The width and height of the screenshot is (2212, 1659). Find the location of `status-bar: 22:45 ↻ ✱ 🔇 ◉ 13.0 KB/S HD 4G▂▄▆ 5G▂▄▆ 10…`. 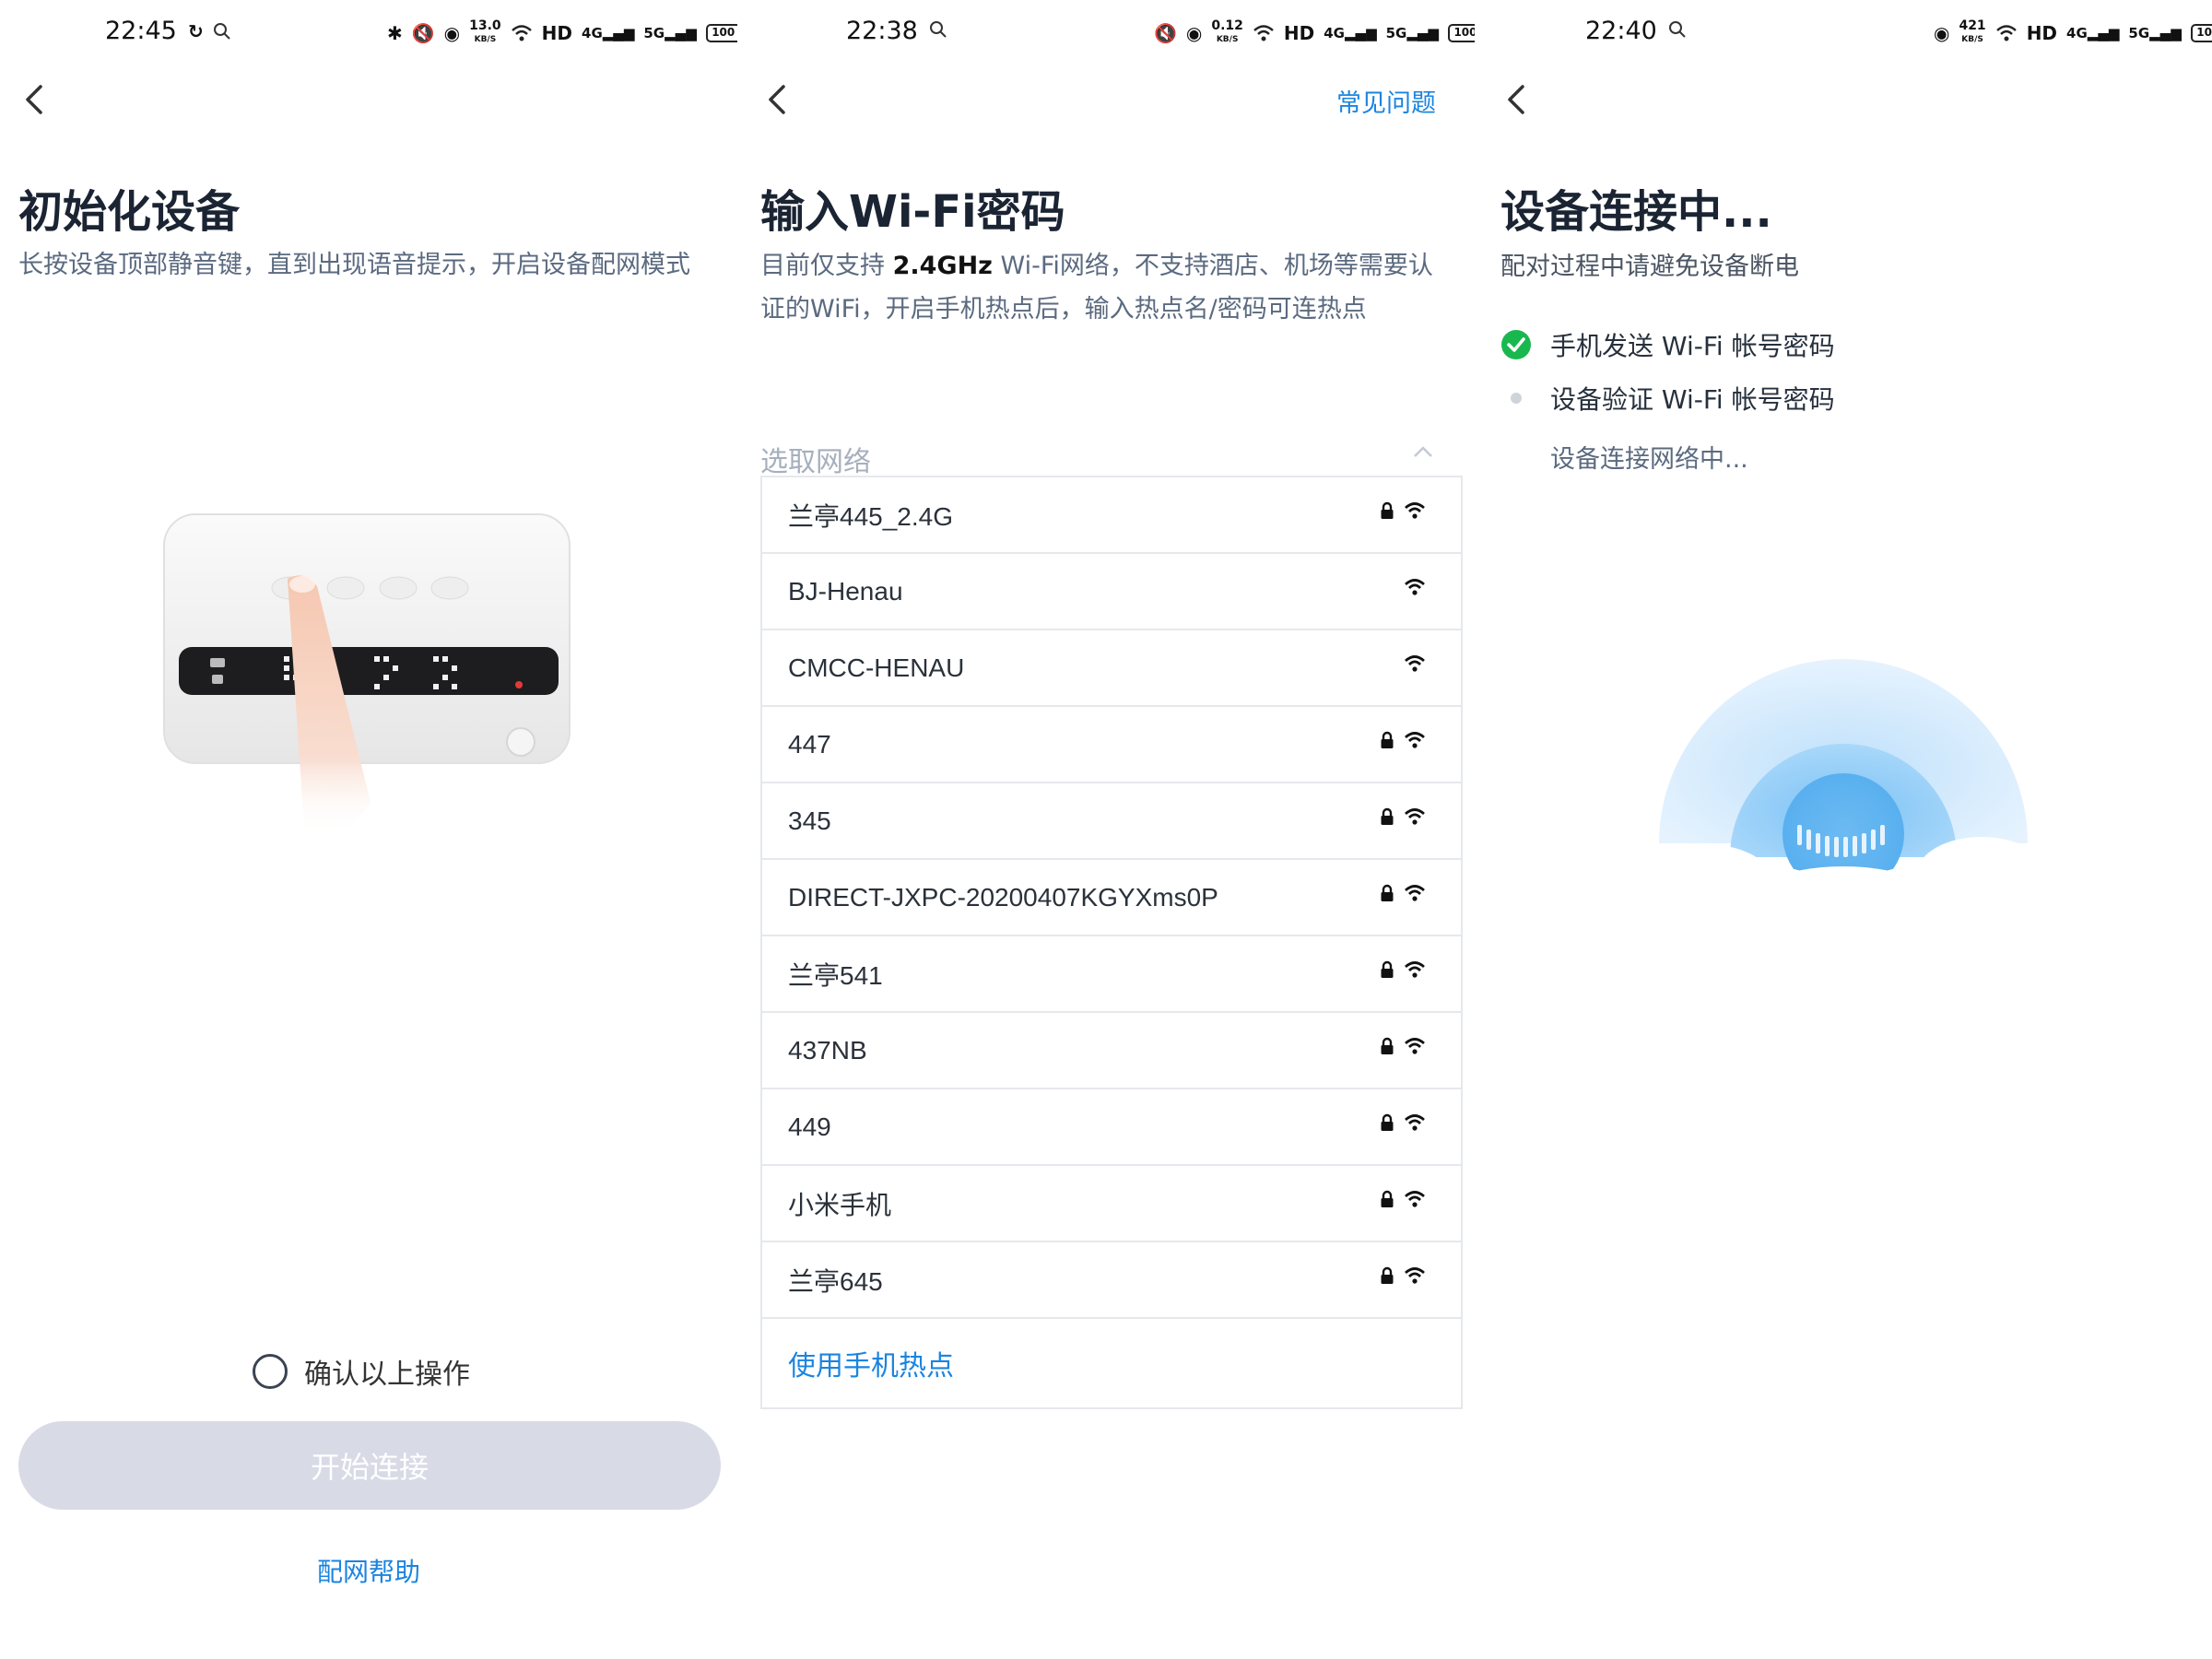

status-bar: 22:45 ↻ ✱ 🔇 ◉ 13.0 KB/S HD 4G▂▄▆ 5G▂▄▆ 10… is located at coordinates (368, 35).